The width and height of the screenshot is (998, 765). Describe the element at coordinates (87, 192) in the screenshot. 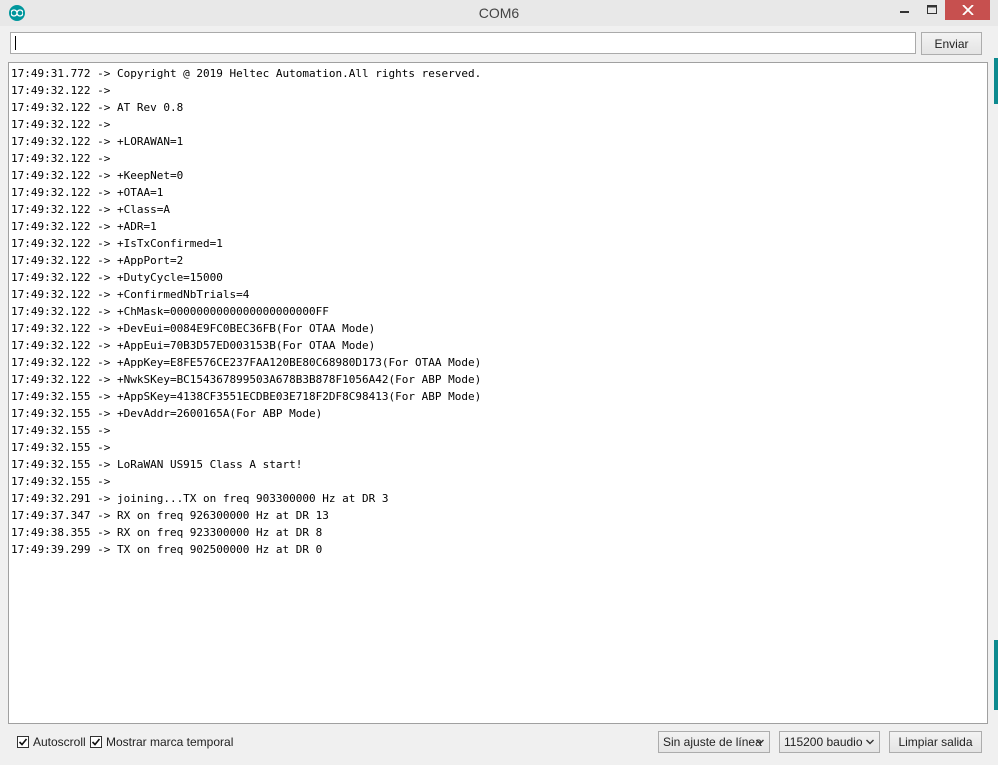

I see `output-line: 17:49:32.122 -> +OTAA=1` at that location.